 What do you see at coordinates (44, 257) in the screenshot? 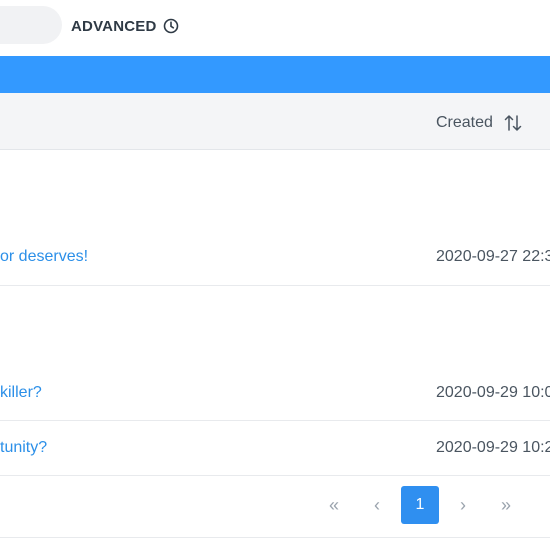
I see `row-title-link: or deserves!` at bounding box center [44, 257].